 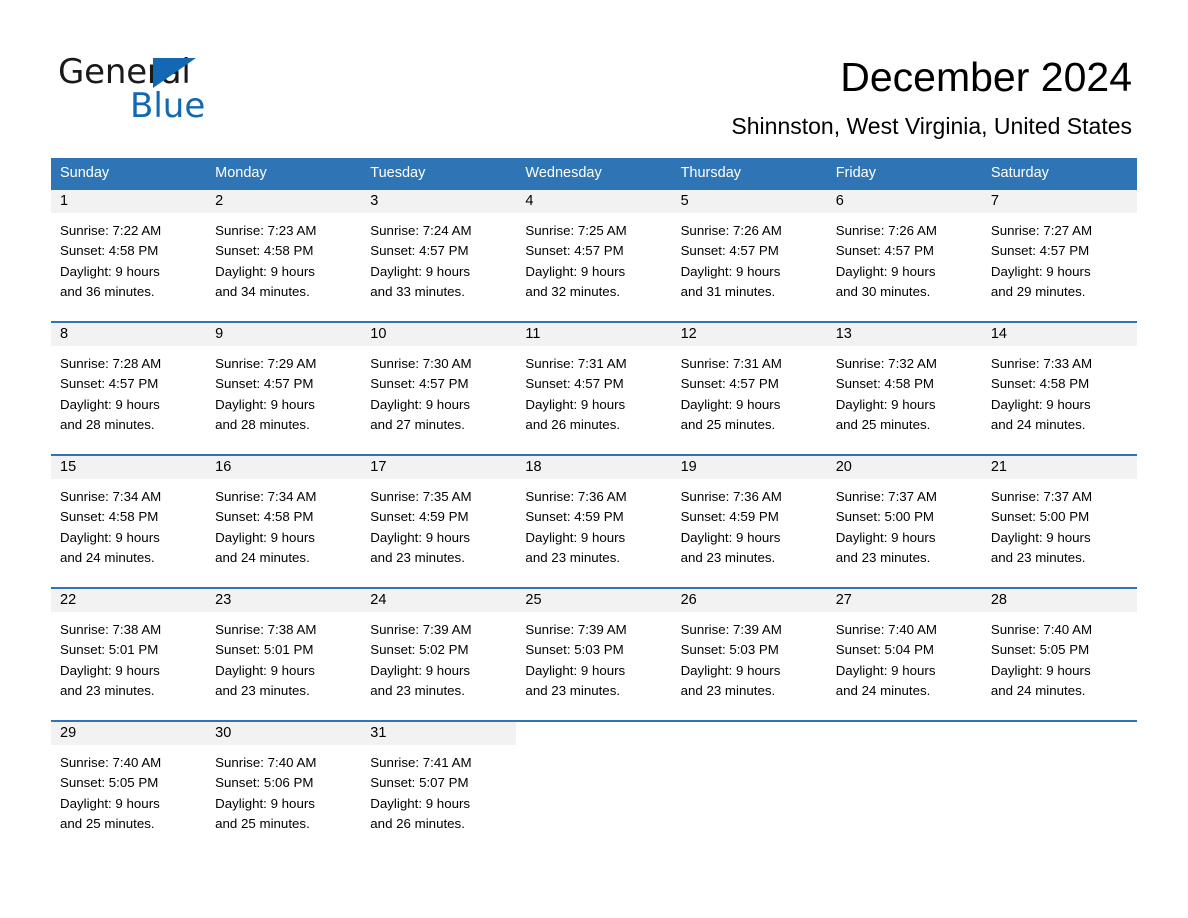 I want to click on day-number: 21, so click(x=998, y=467).